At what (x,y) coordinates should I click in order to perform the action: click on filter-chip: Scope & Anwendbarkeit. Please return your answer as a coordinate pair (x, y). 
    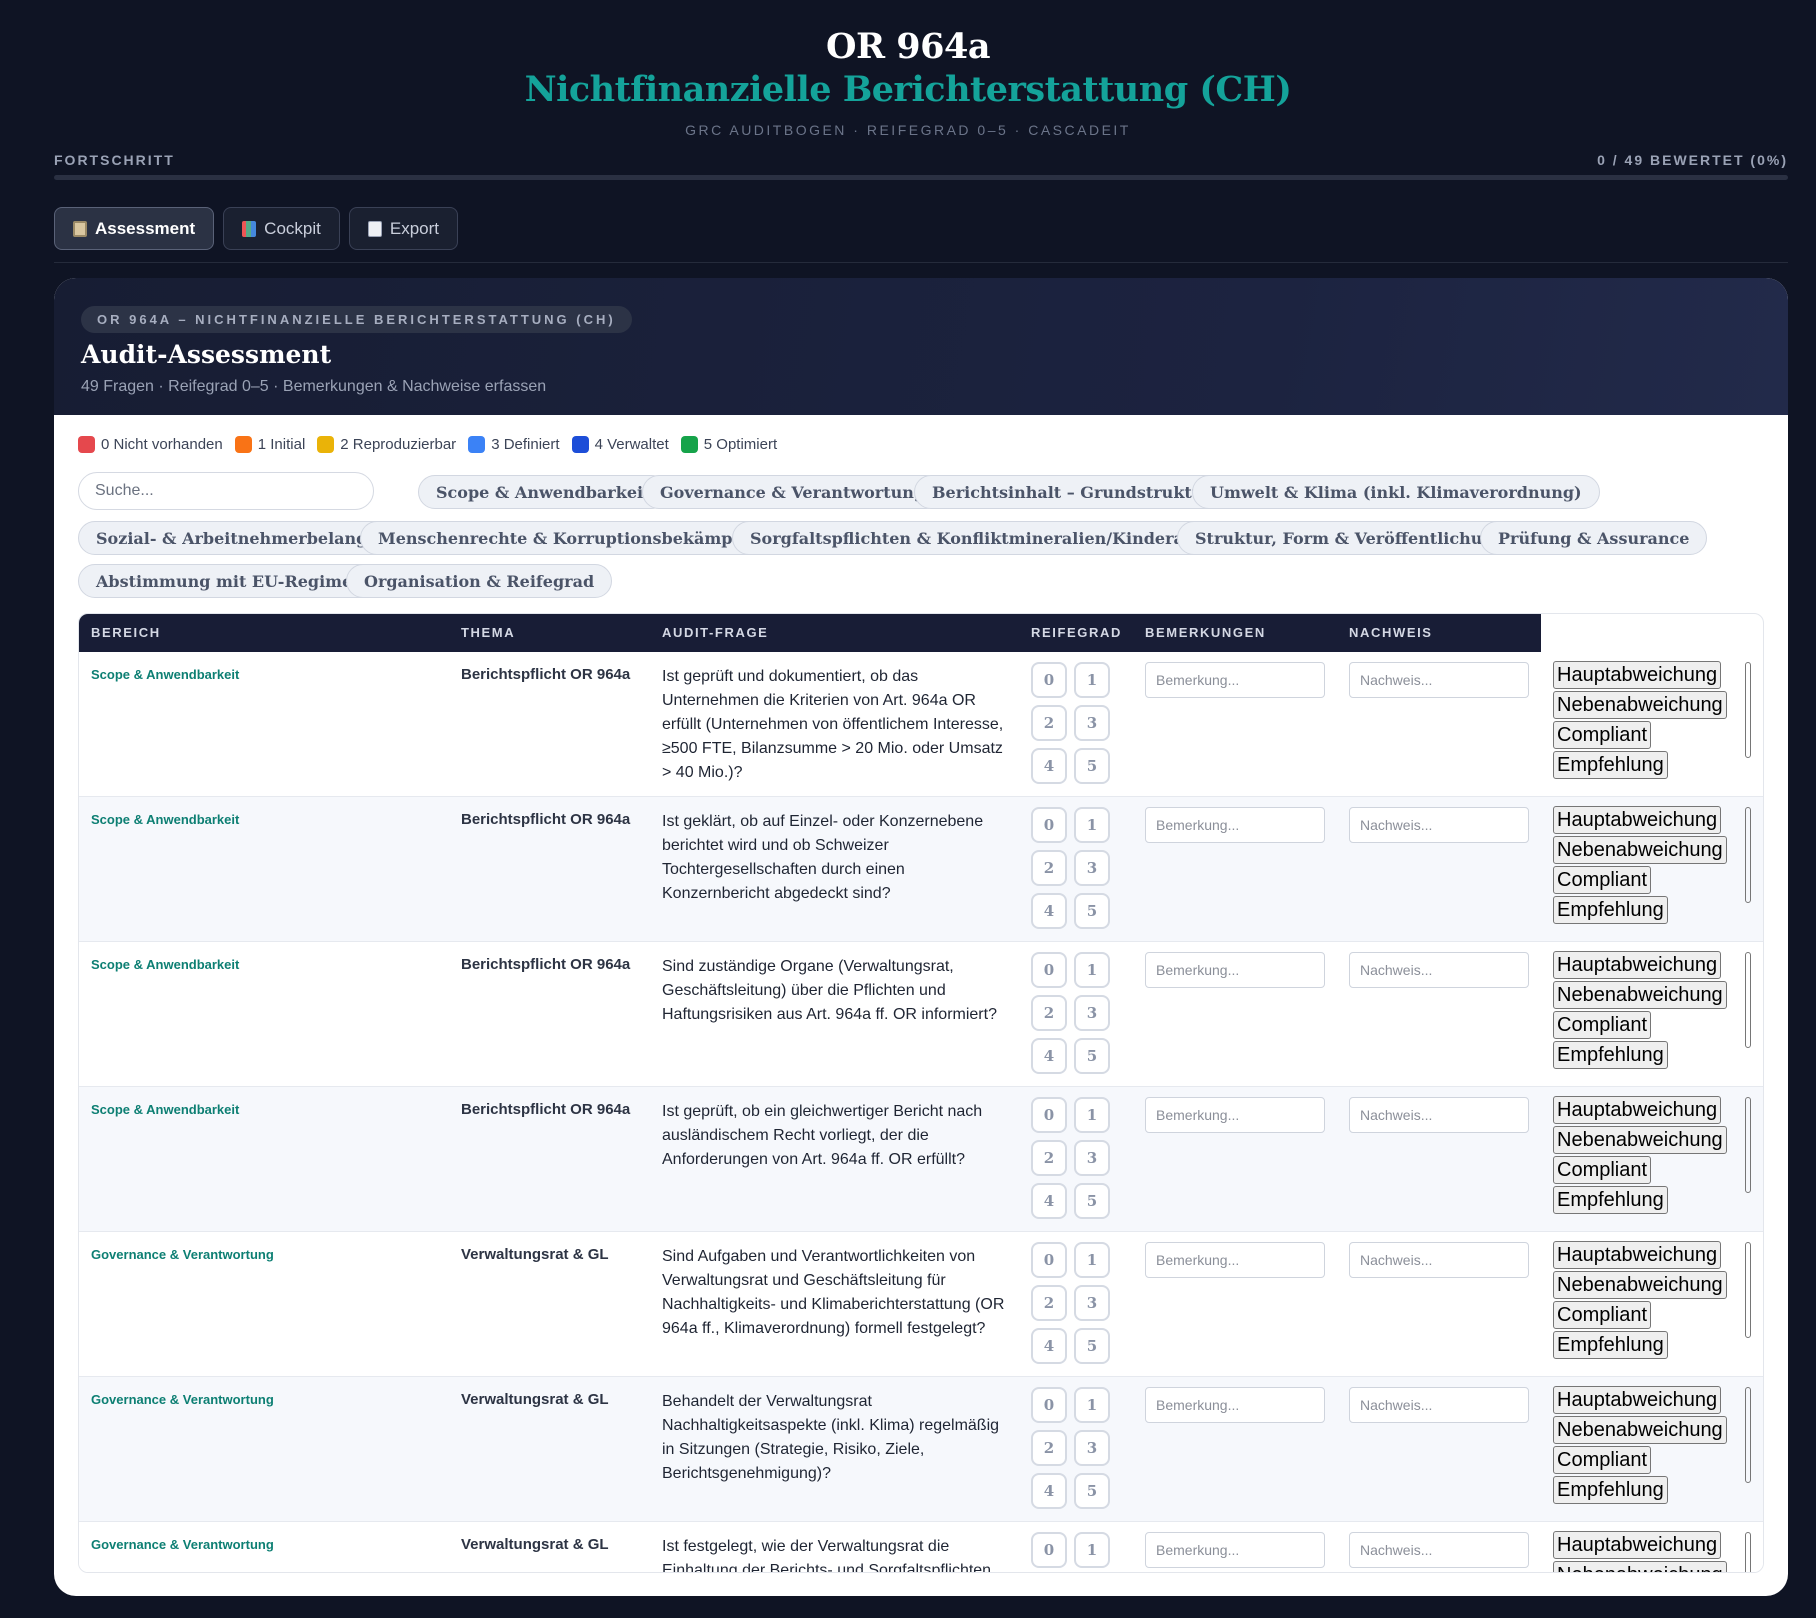
    Looking at the image, I should click on (543, 492).